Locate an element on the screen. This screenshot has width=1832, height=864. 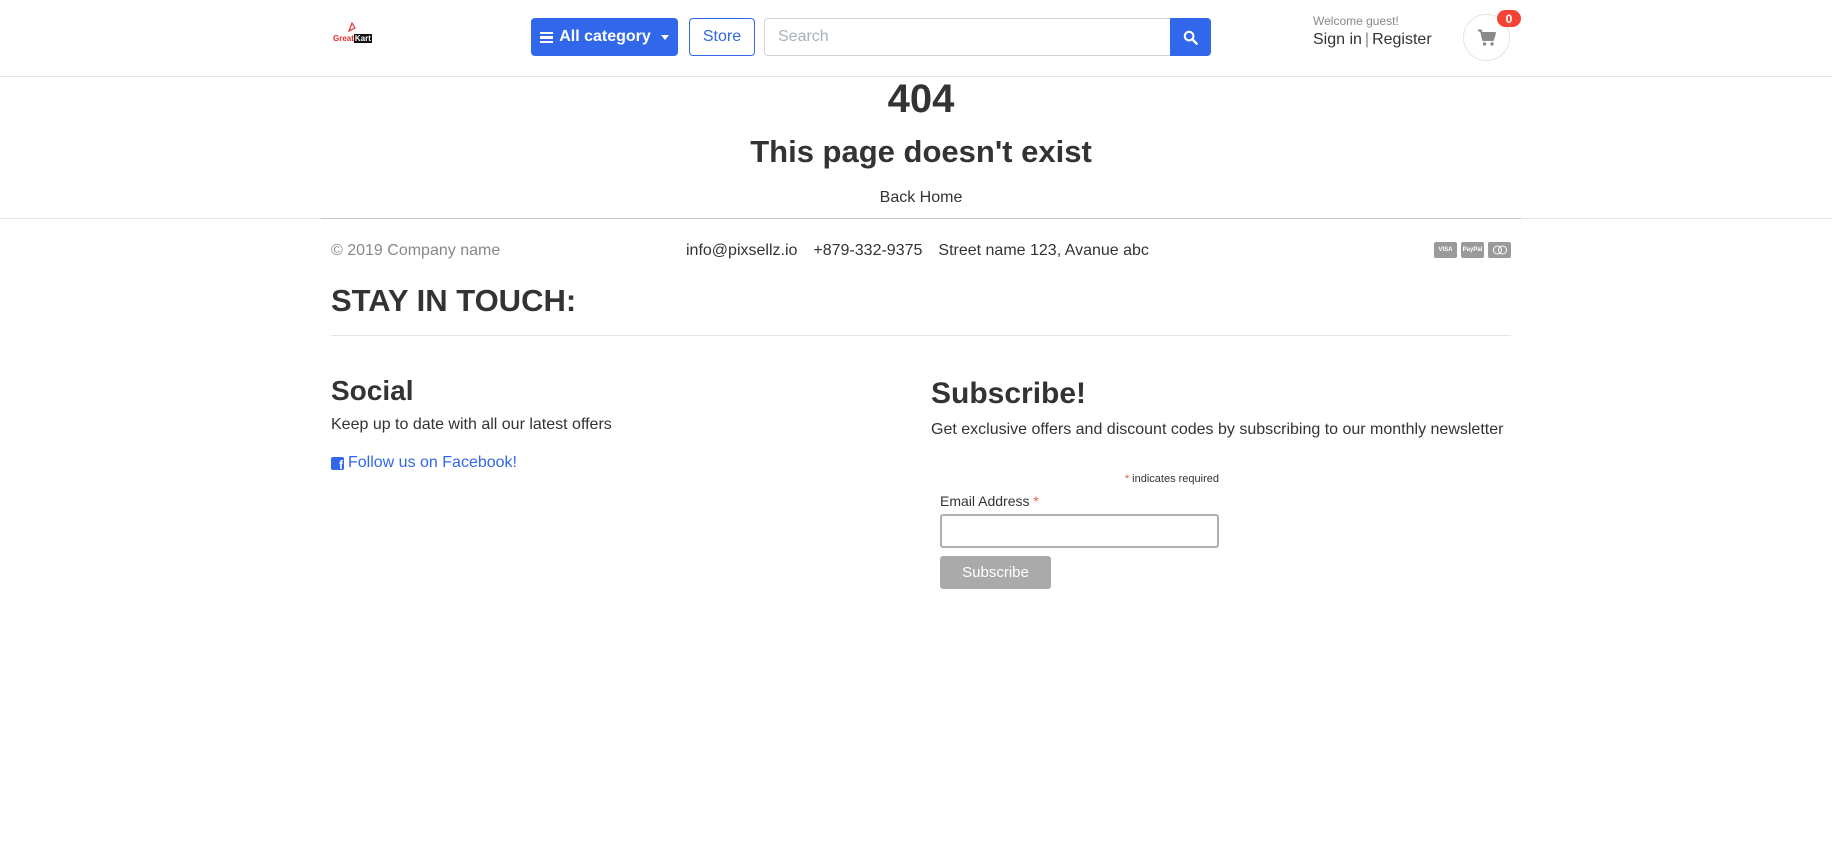
visa-icon: VISA is located at coordinates (1445, 250).